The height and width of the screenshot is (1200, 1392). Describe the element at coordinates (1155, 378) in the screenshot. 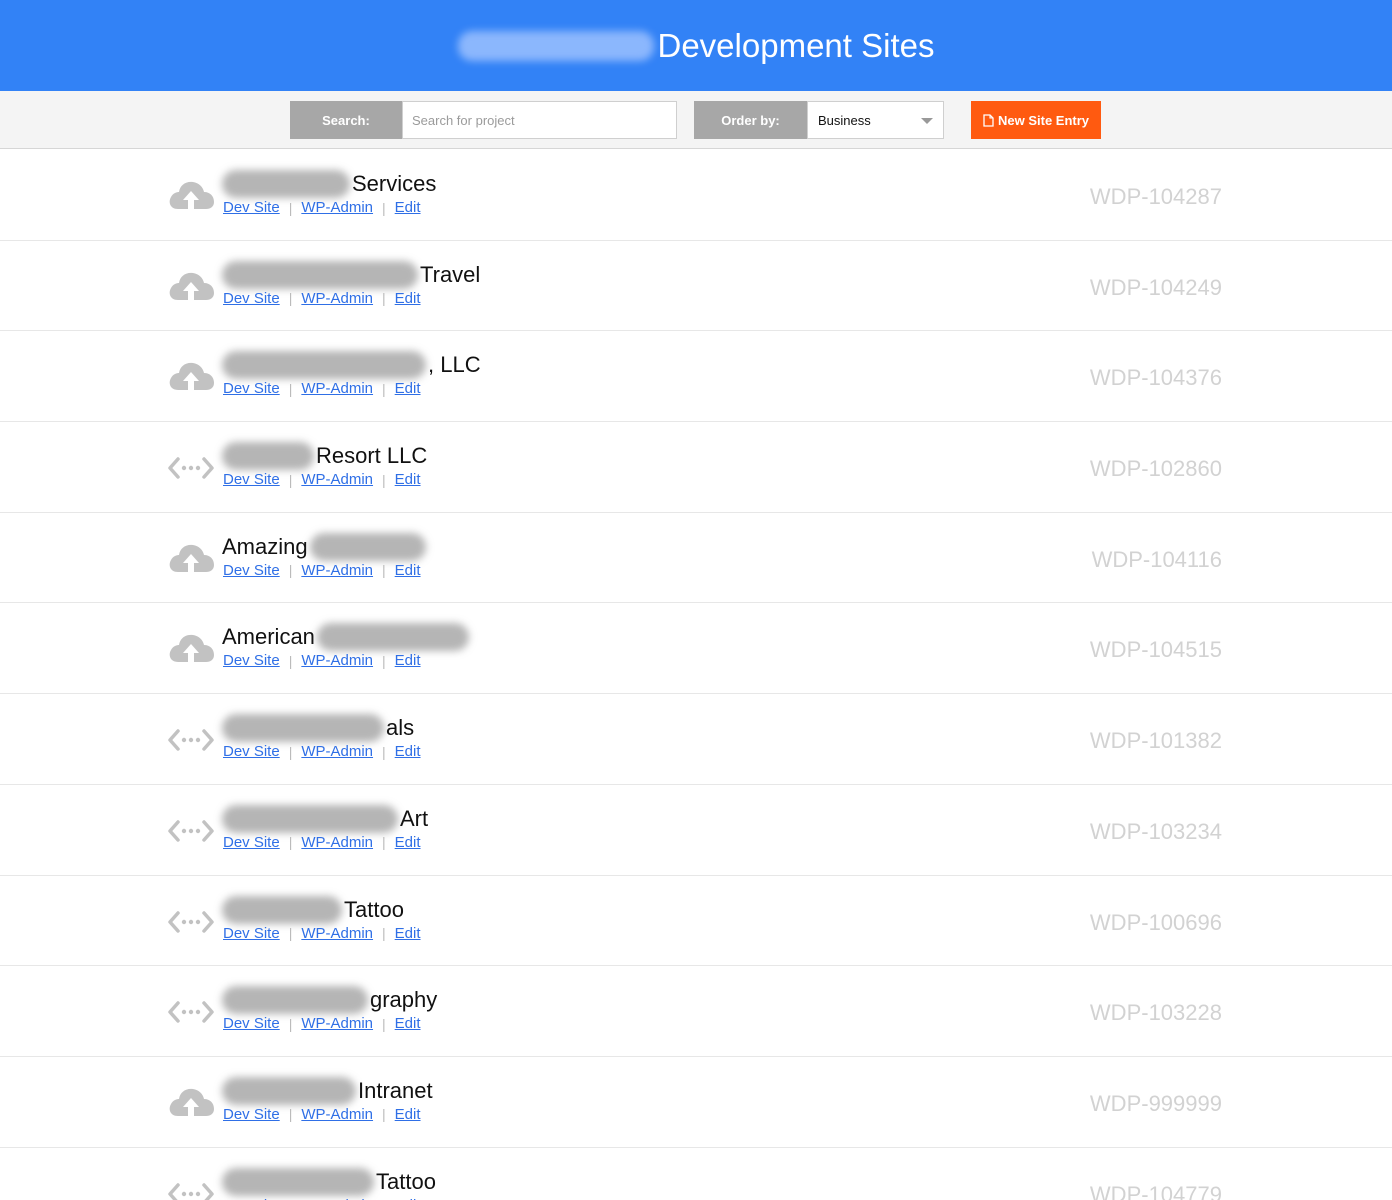

I see `project-code: WDP-104376` at that location.